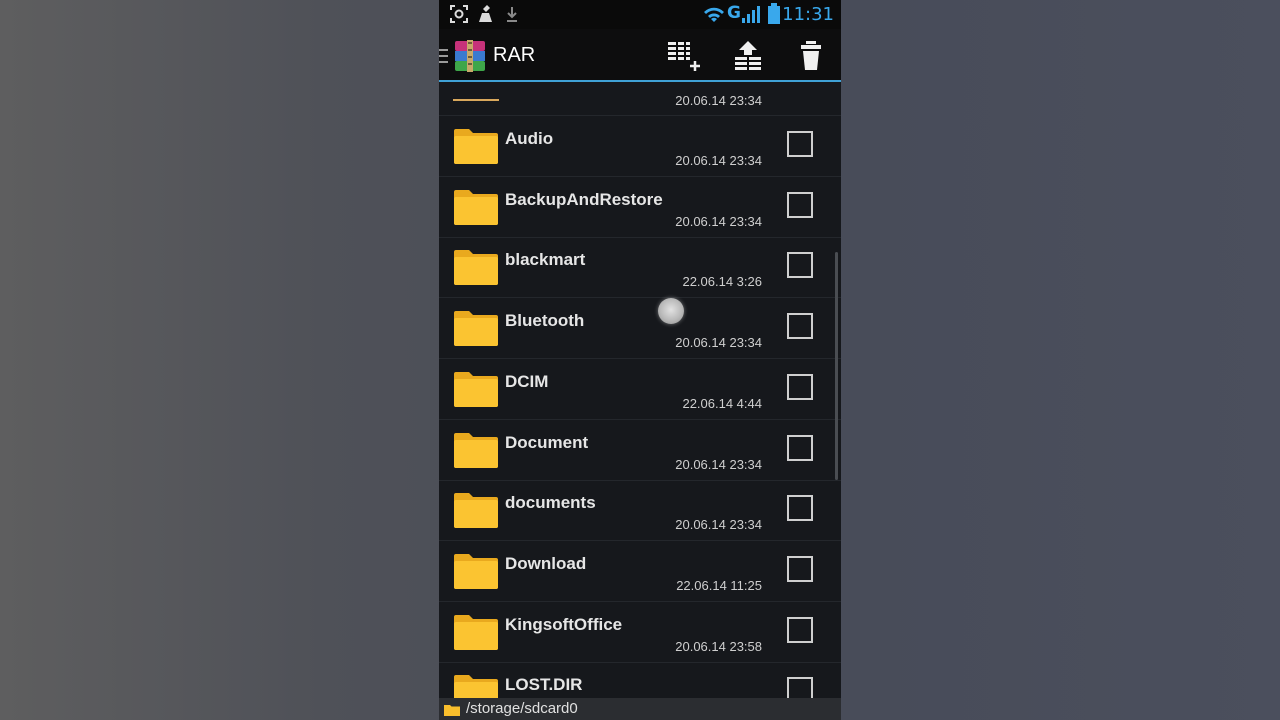 This screenshot has width=1280, height=720. What do you see at coordinates (545, 260) in the screenshot?
I see `file-name: blackmart` at bounding box center [545, 260].